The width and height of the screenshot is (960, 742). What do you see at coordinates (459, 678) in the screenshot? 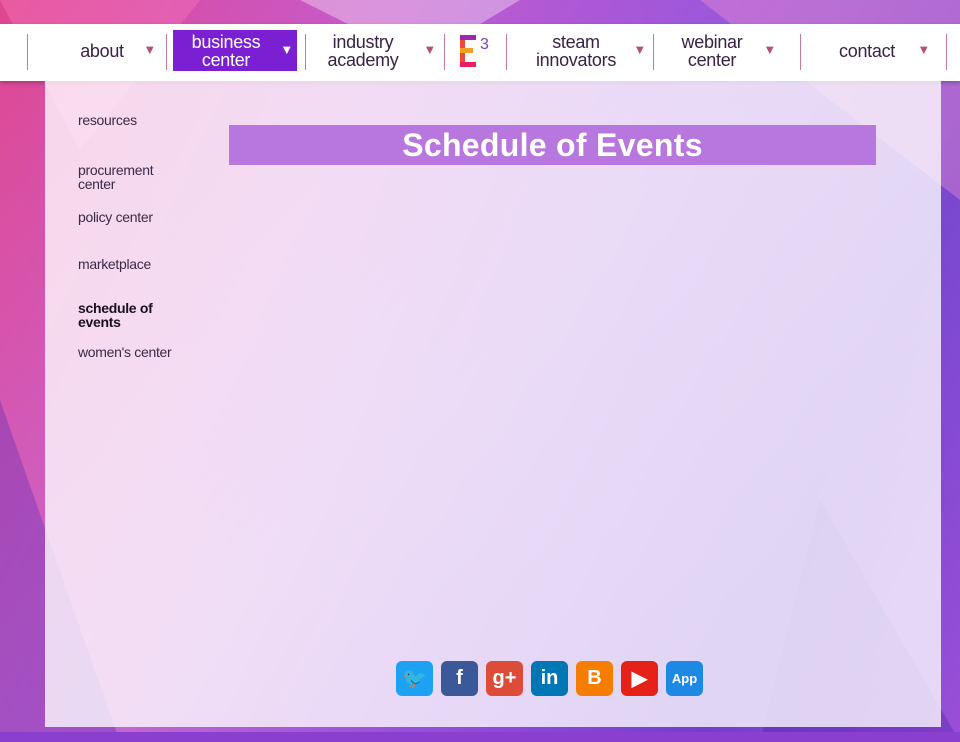
I see `facebook-icon: f` at bounding box center [459, 678].